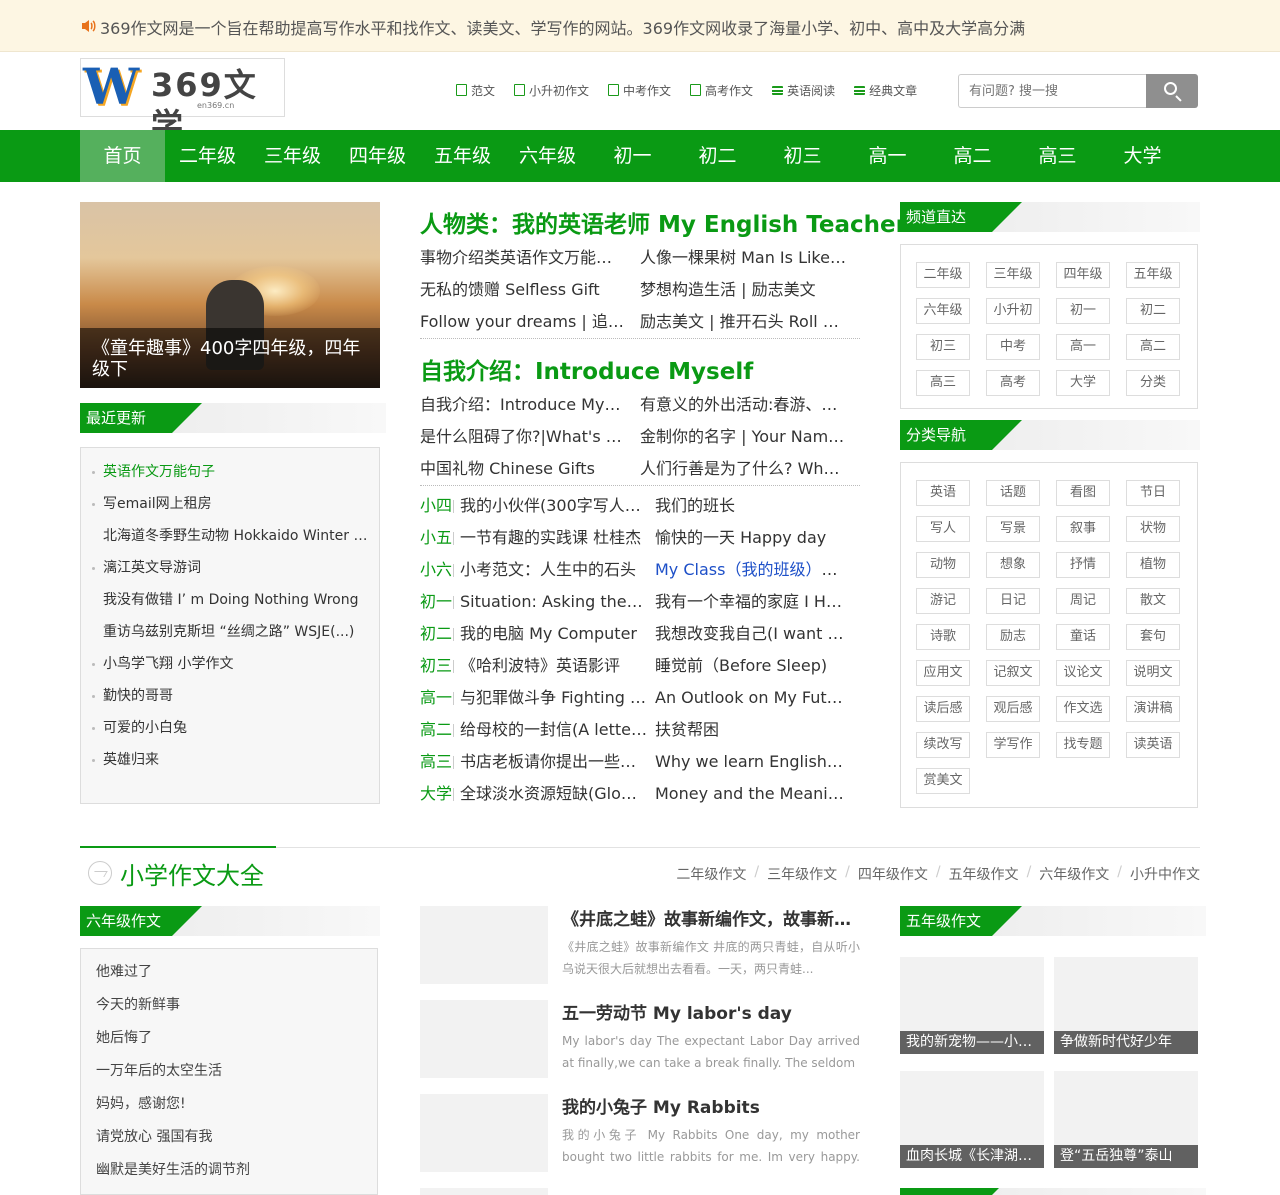 Image resolution: width=1280 pixels, height=1195 pixels. What do you see at coordinates (750, 666) in the screenshot?
I see `grade-article: 睡觉前（Before Sleep)` at bounding box center [750, 666].